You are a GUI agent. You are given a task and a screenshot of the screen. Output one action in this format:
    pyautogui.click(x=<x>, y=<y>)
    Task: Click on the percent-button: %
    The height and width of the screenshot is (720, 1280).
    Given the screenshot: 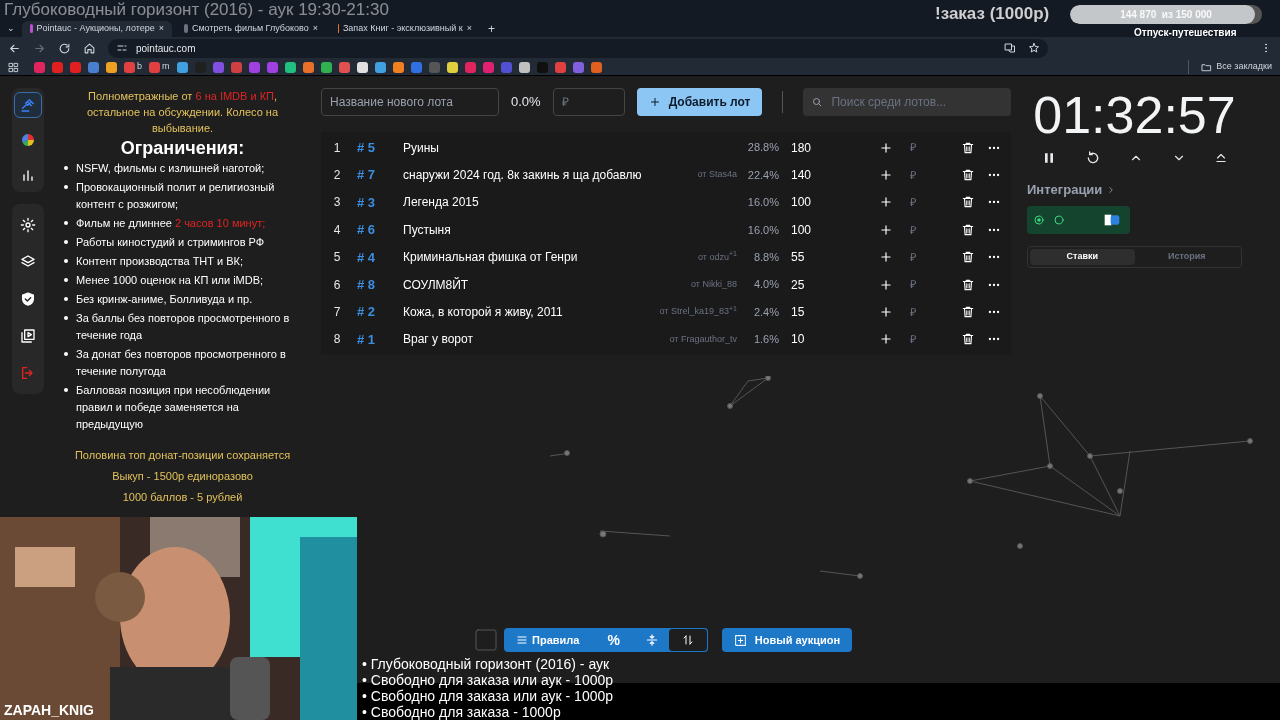 What is the action you would take?
    pyautogui.click(x=613, y=640)
    